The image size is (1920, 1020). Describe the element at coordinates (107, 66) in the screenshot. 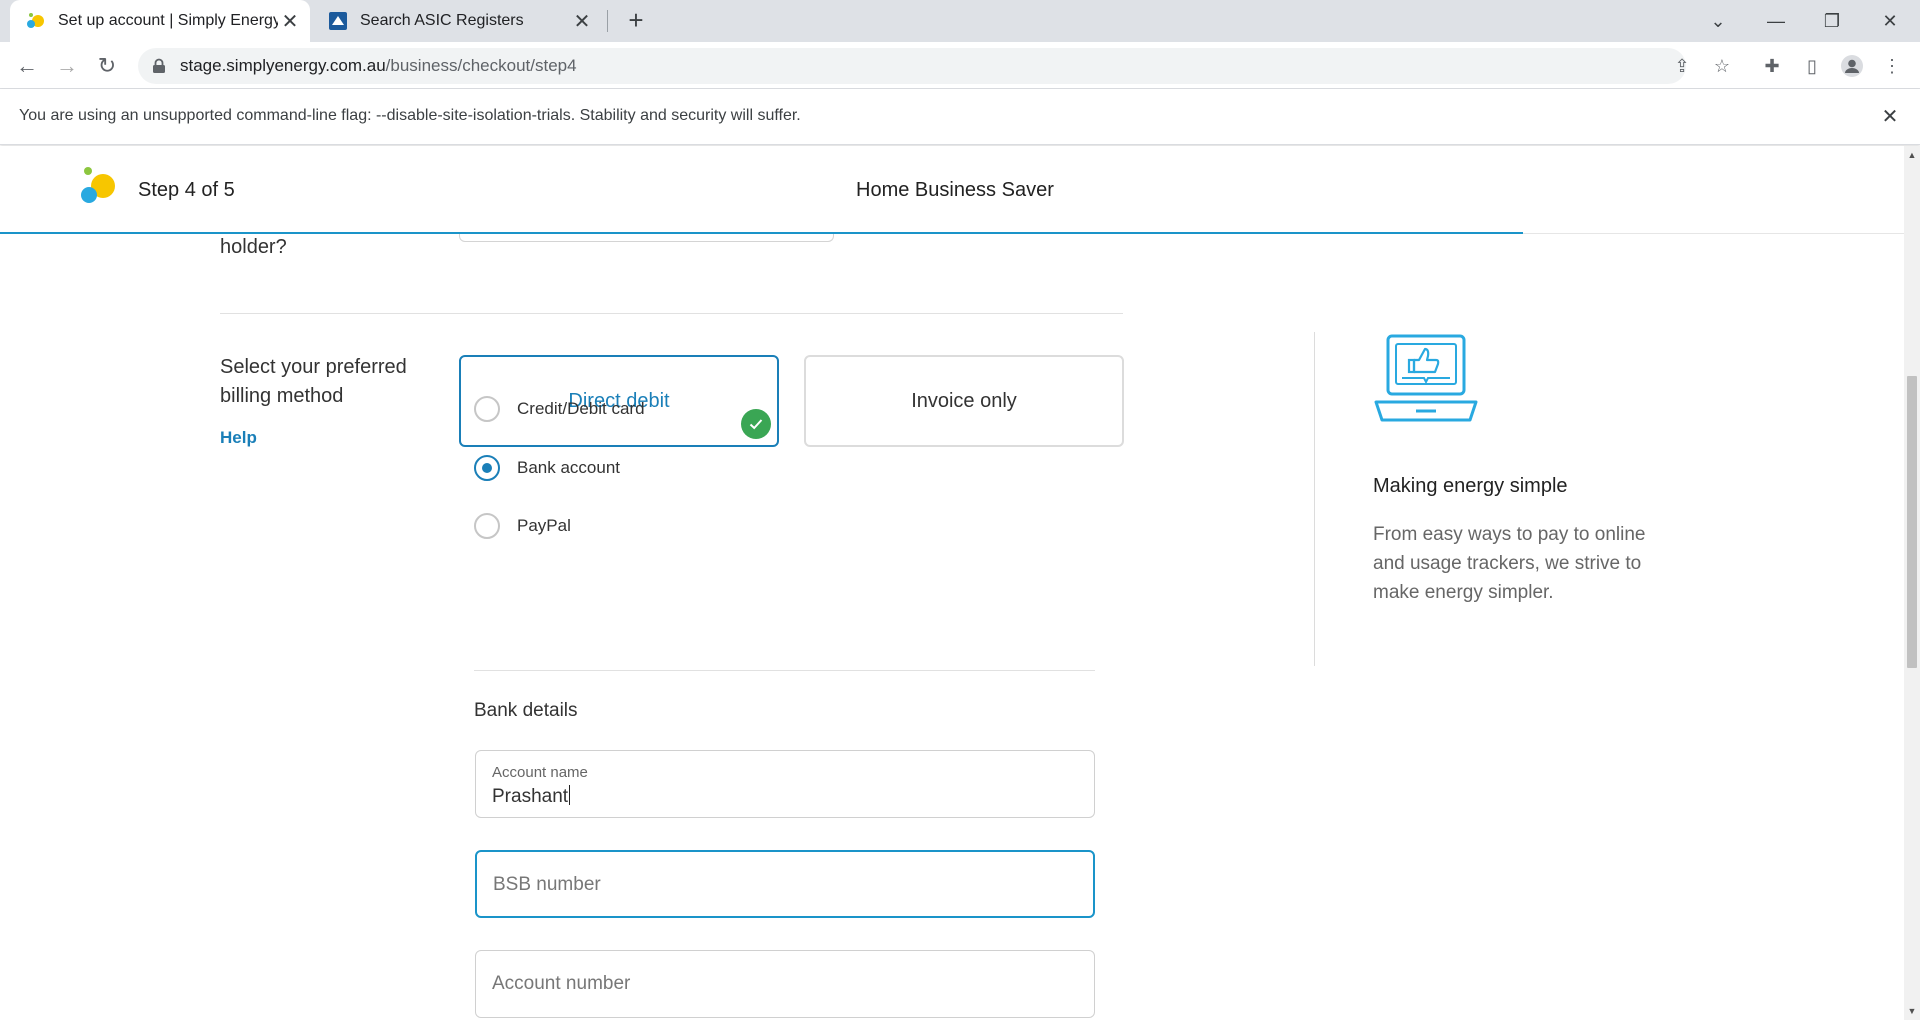

I see `reload-icon: ↻` at that location.